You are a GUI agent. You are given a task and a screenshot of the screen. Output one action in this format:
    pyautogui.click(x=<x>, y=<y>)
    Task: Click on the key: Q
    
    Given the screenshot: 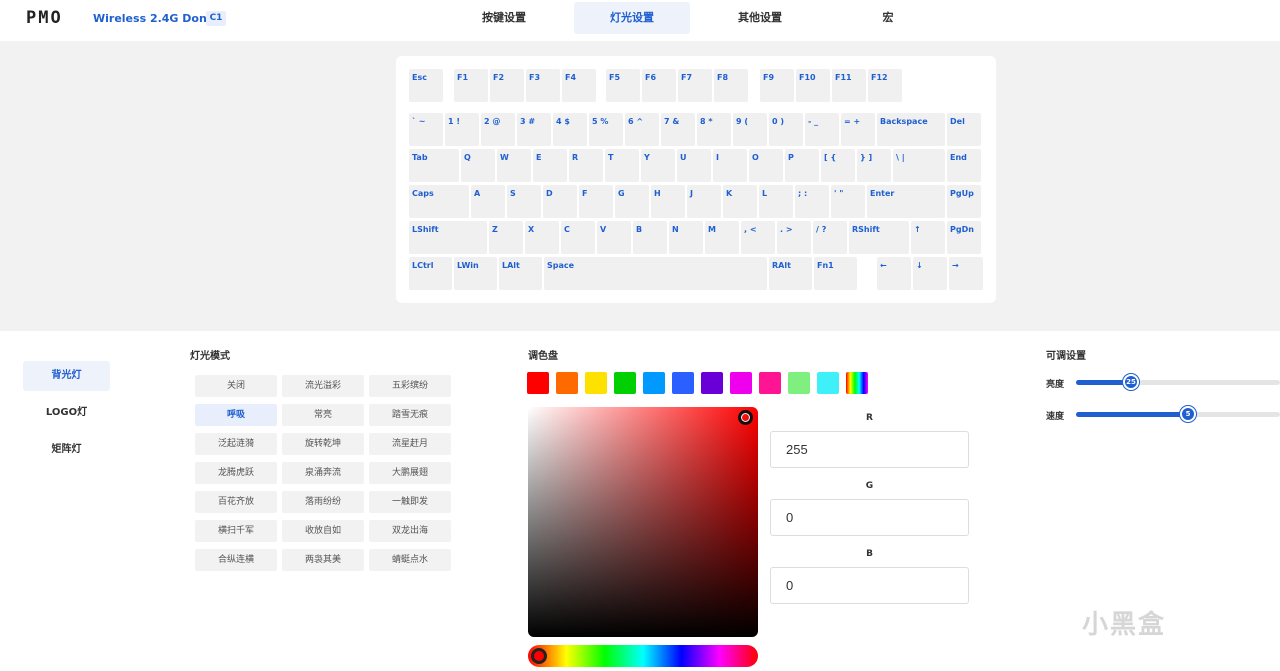 What is the action you would take?
    pyautogui.click(x=478, y=165)
    